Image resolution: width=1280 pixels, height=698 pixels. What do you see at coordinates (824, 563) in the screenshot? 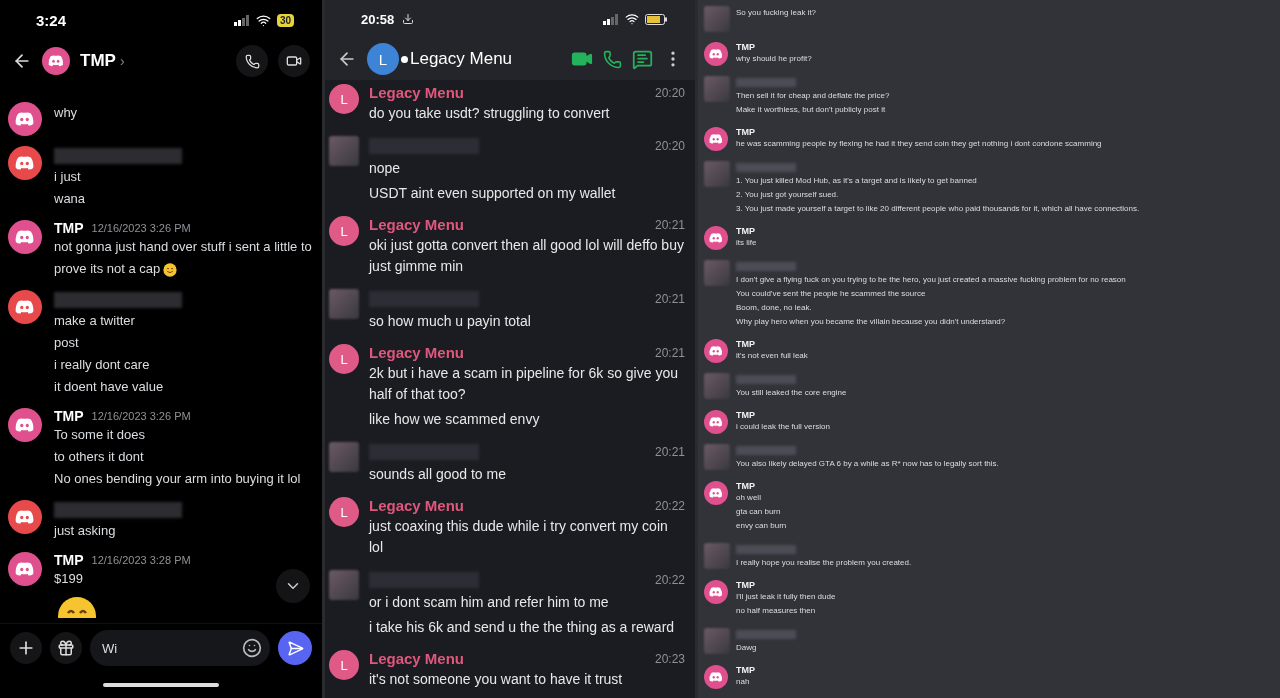
I see `message-text: I really hope you realise the problem you created.` at bounding box center [824, 563].